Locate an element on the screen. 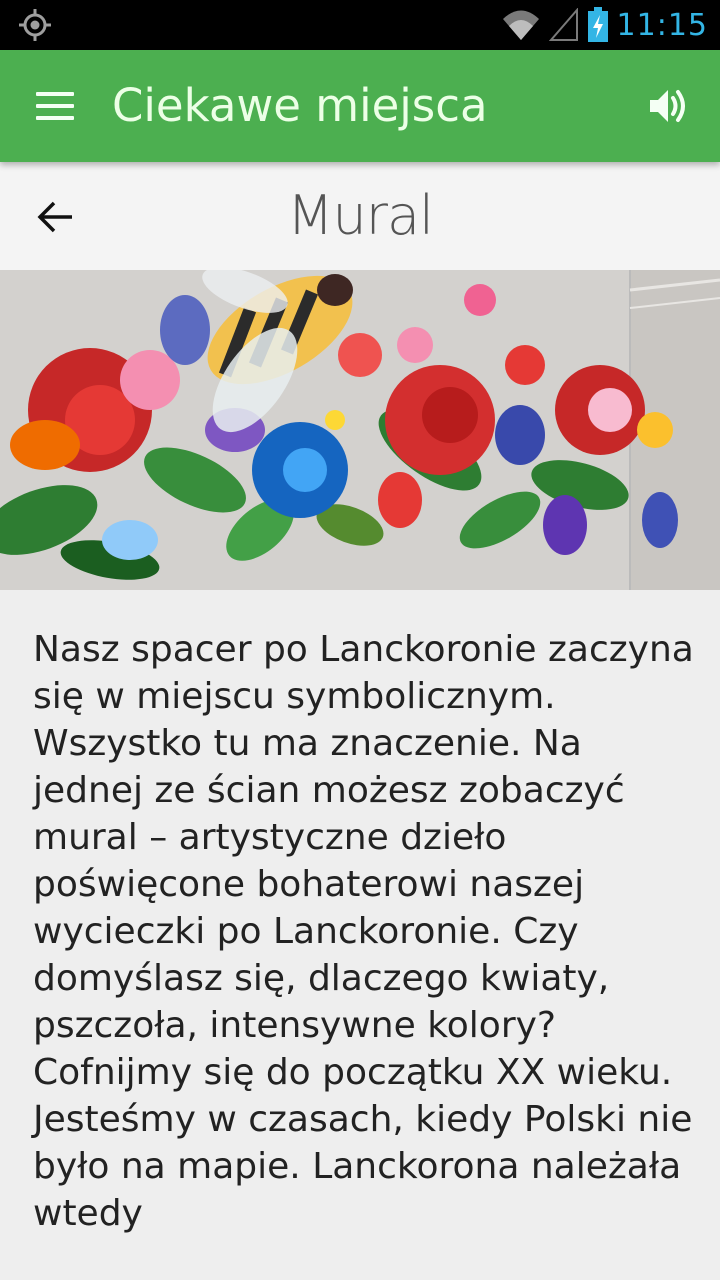 This screenshot has height=1280, width=720. location-icon is located at coordinates (35, 25).